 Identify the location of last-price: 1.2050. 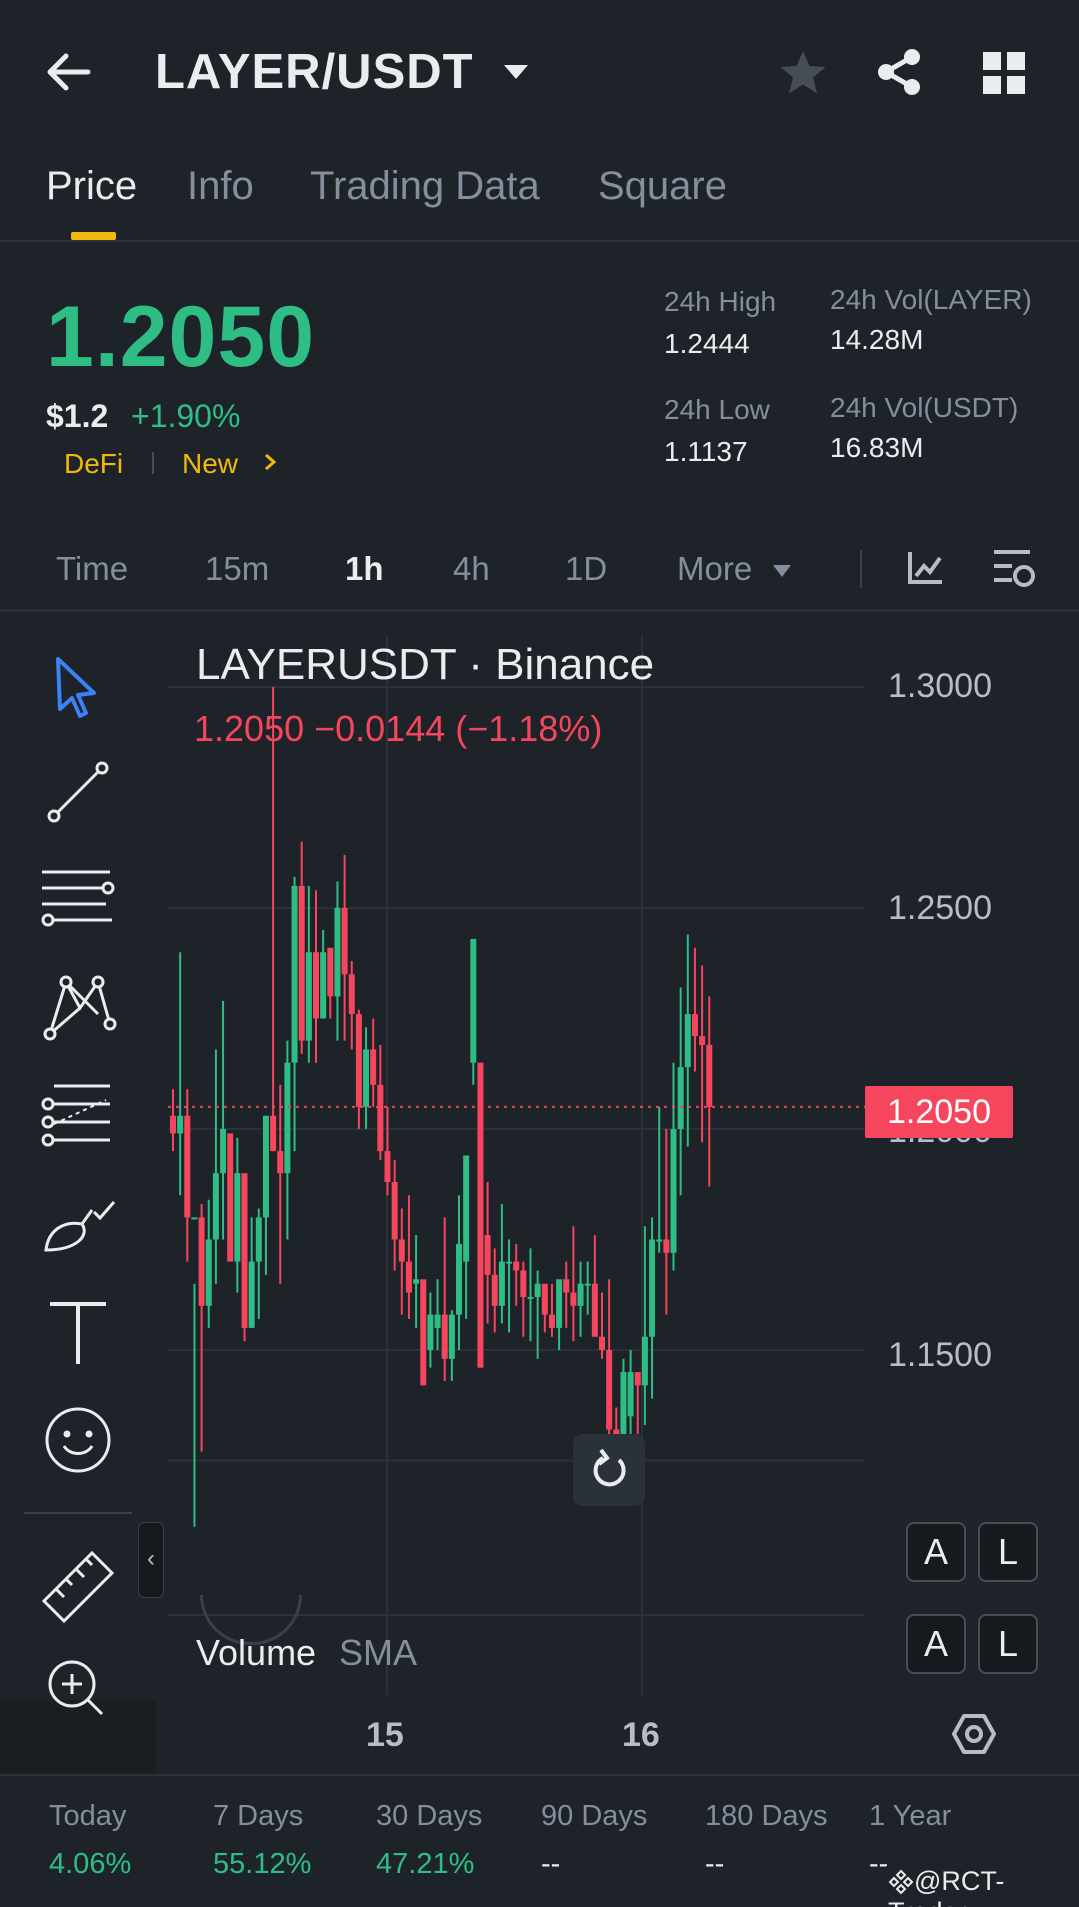
(181, 337).